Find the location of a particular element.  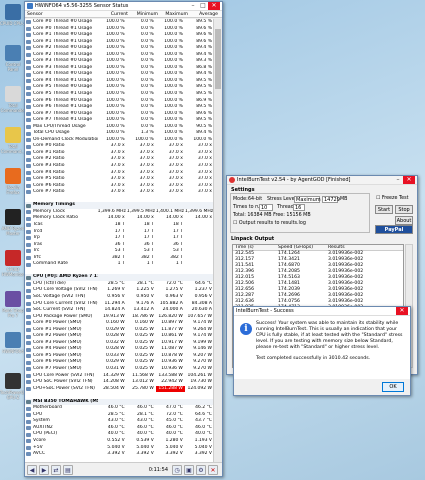

th-speed: Speed (GFlops) is located at coordinates (296, 247).